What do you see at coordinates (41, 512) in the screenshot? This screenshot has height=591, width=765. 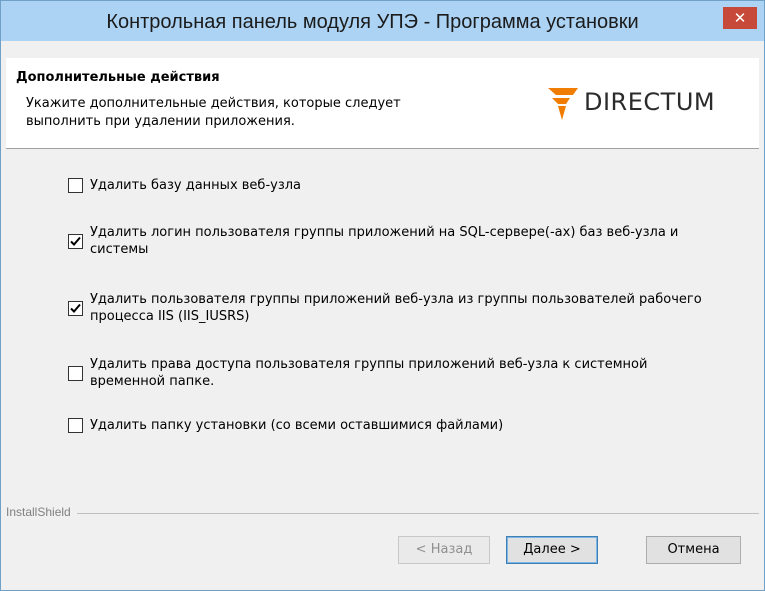 I see `installshield-label: InstallShield` at bounding box center [41, 512].